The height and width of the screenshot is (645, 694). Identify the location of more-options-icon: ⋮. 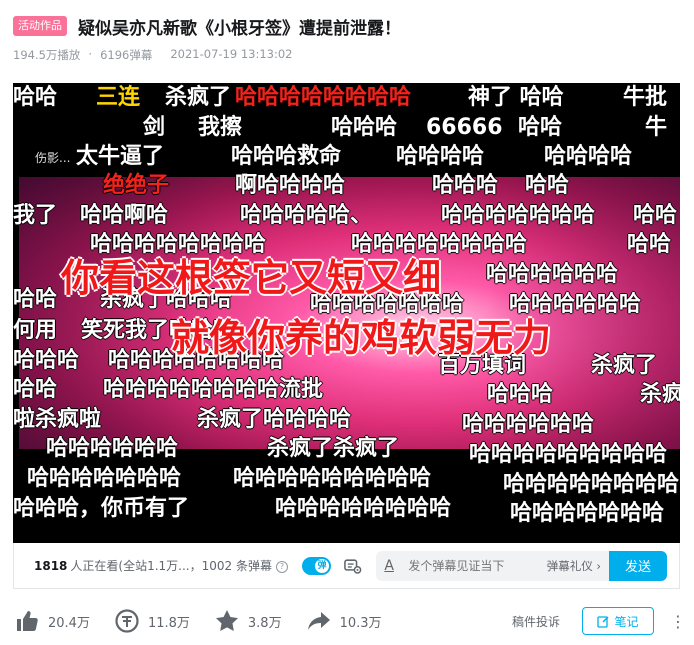
(678, 621).